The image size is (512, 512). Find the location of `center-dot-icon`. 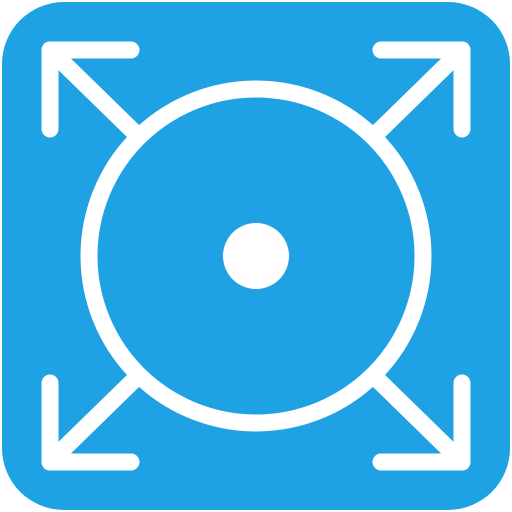

center-dot-icon is located at coordinates (256, 256).